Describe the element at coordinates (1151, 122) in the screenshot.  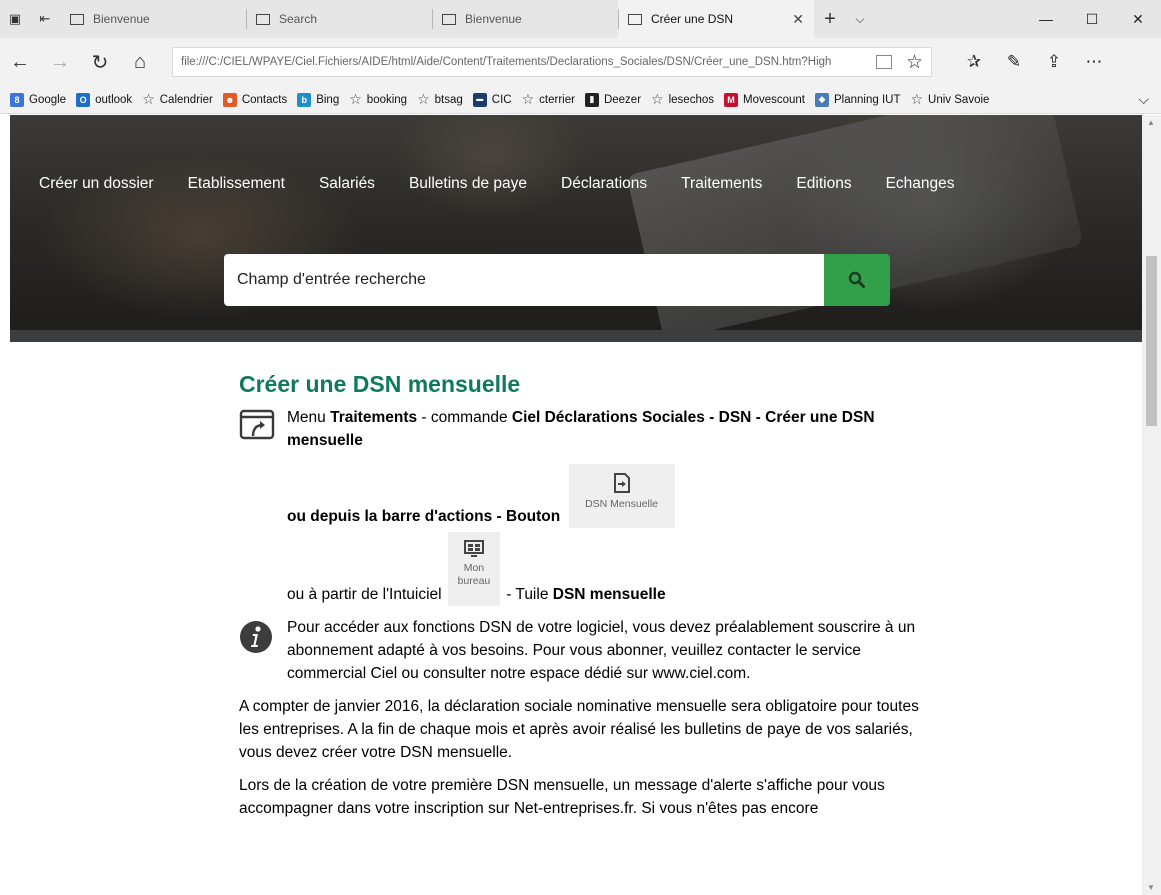
I see `scroll-up-arrow-icon: ▲` at that location.